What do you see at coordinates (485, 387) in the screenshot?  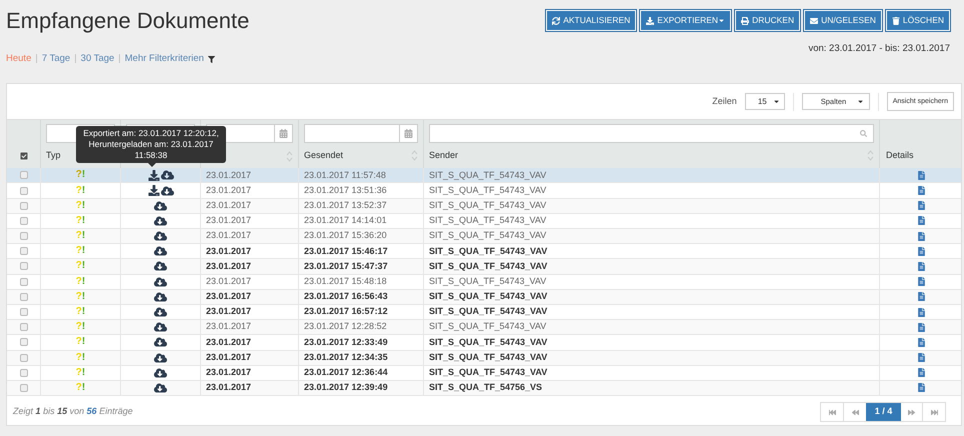 I see `sender-name: SIT_S_QUA_TF_54756_VS` at bounding box center [485, 387].